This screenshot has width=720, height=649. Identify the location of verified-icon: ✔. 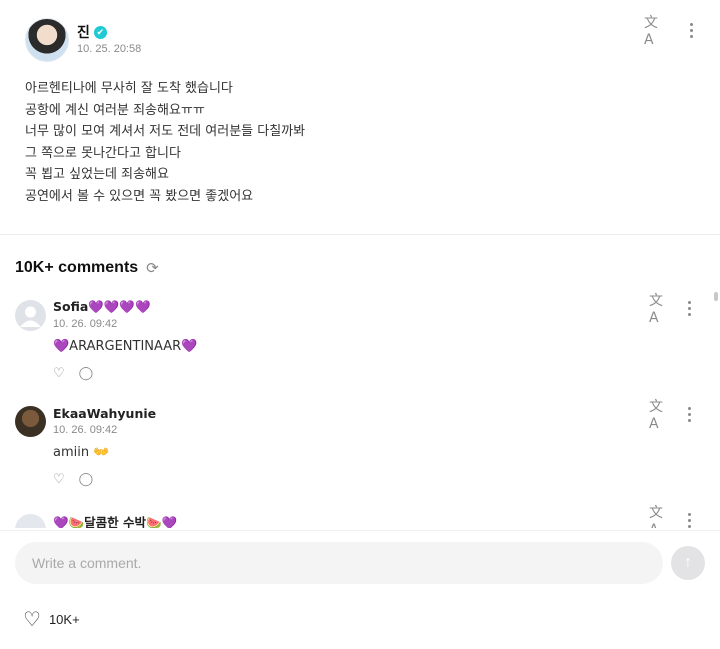
(100, 32).